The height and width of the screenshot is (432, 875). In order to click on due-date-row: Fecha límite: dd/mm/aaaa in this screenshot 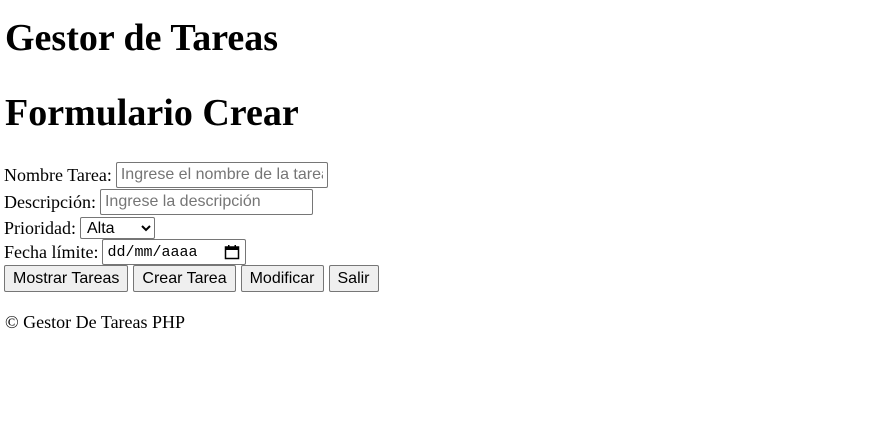, I will do `click(125, 252)`.